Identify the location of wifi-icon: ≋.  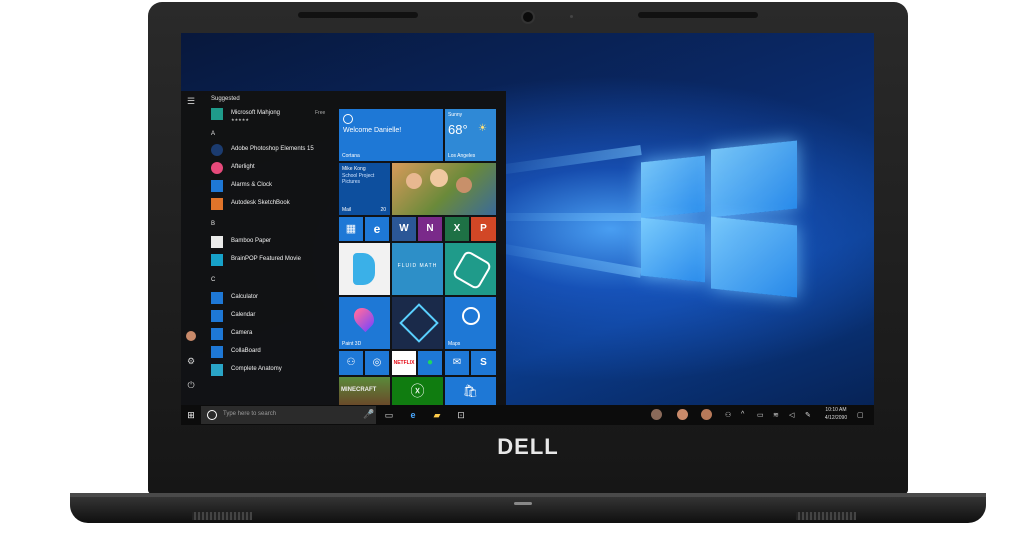
(776, 415).